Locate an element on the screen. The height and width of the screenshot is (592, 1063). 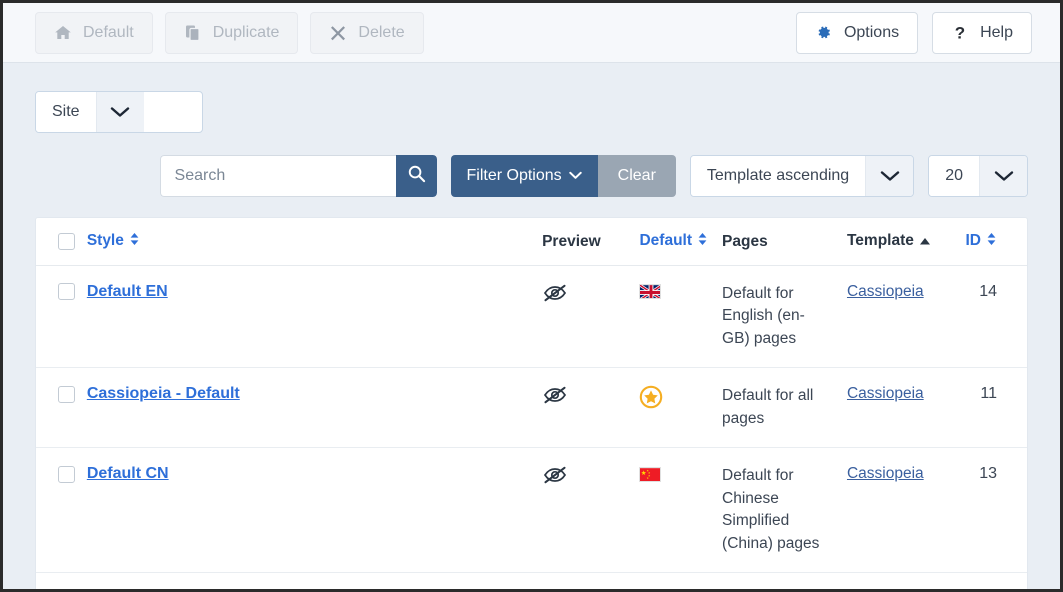
sort-select: Template ascending is located at coordinates (802, 176).